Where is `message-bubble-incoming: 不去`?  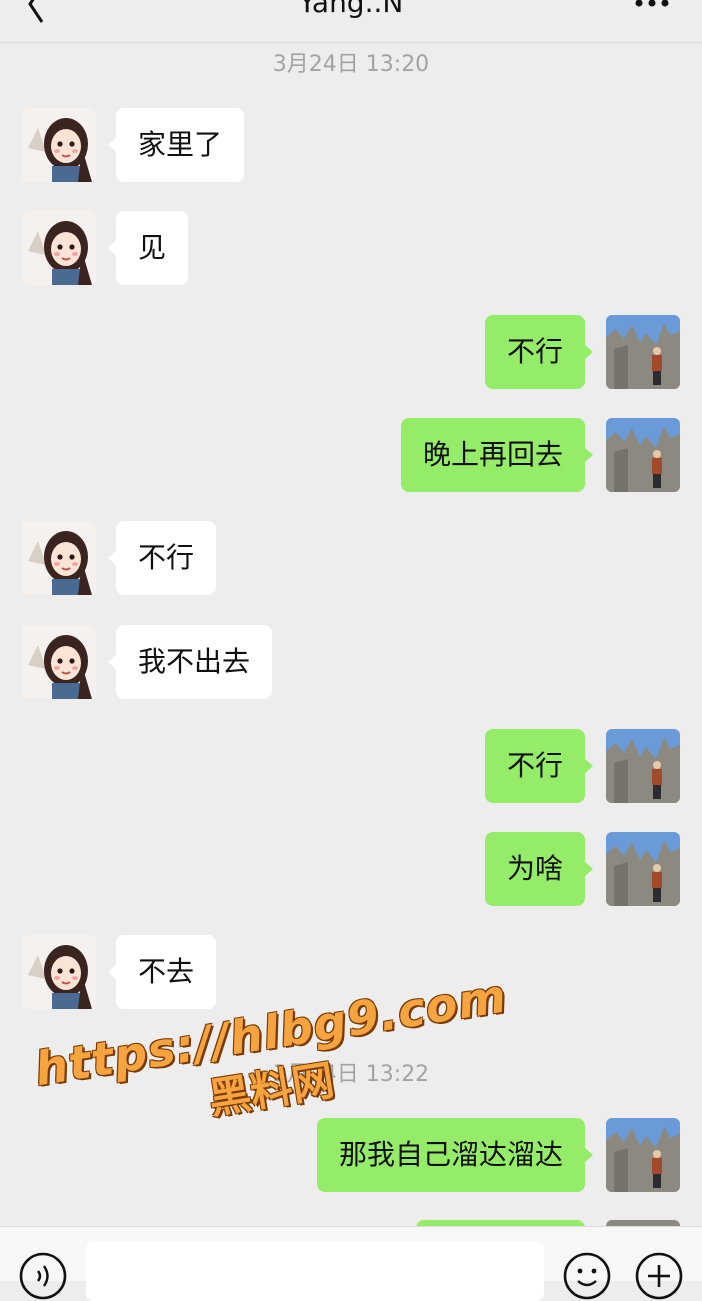 message-bubble-incoming: 不去 is located at coordinates (162, 972).